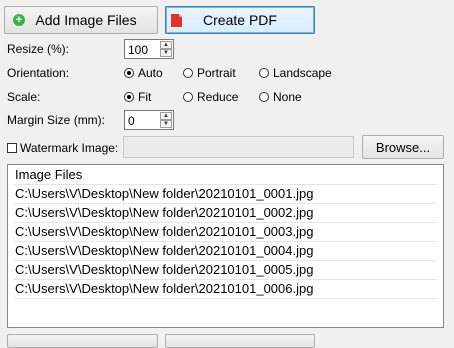  What do you see at coordinates (69, 148) in the screenshot?
I see `watermark-label: Watermark Image:` at bounding box center [69, 148].